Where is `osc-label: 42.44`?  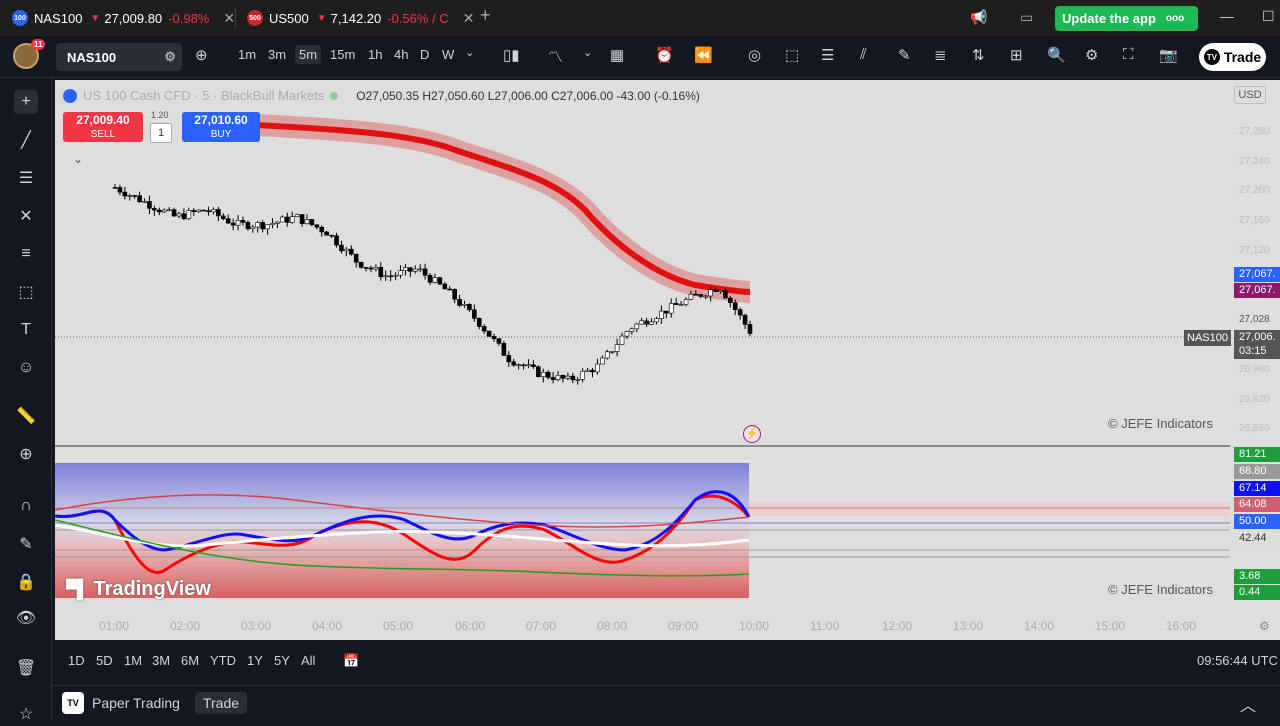
osc-label: 42.44 is located at coordinates (1257, 538).